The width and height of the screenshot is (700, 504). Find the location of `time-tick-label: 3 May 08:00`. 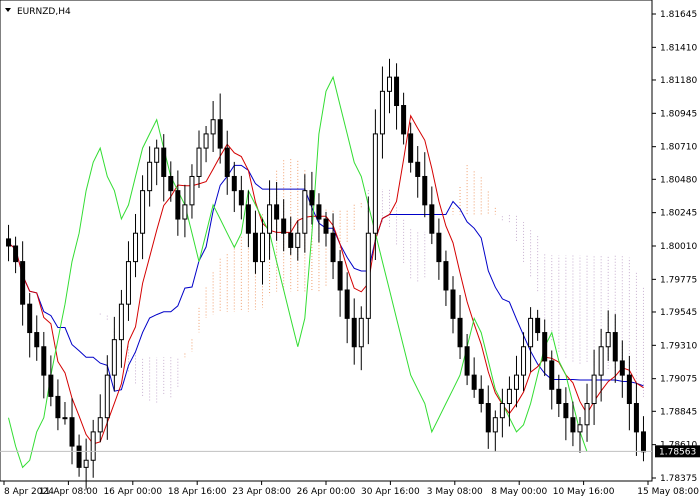

time-tick-label: 3 May 08:00 is located at coordinates (455, 492).